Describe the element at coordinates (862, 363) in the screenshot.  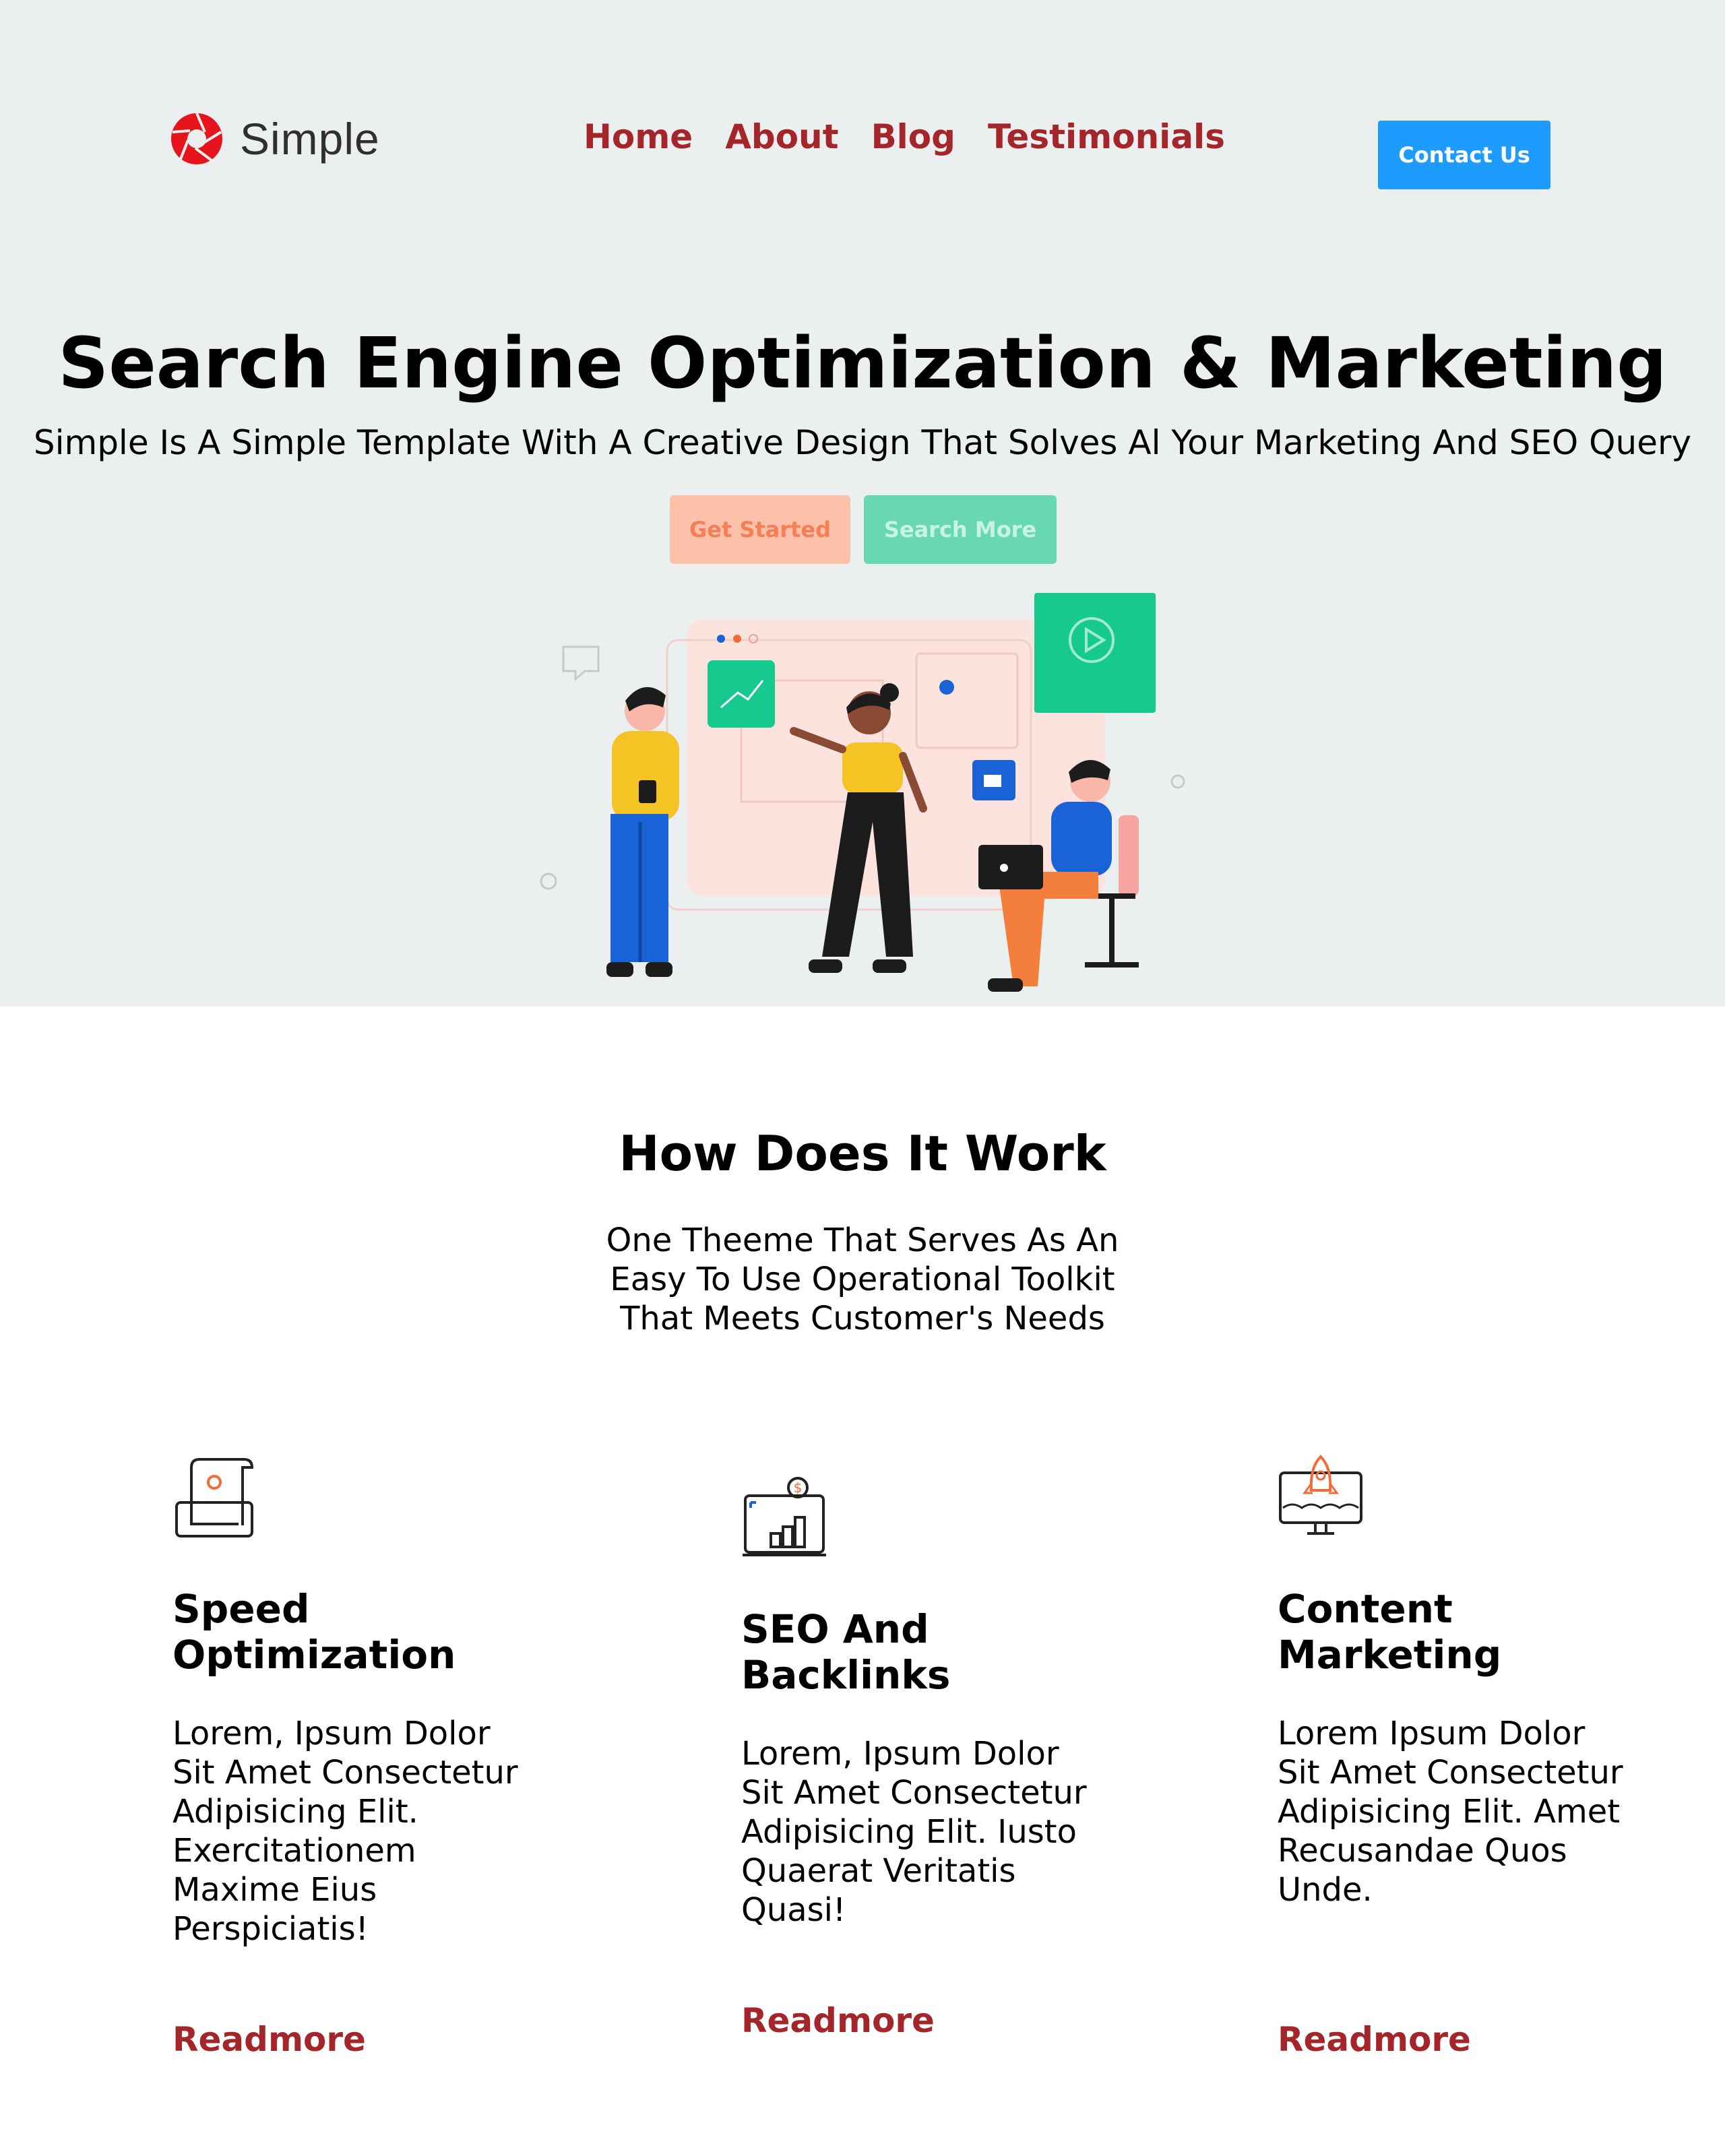
I see `hero-title: Search Engine Optimization & Marketing` at that location.